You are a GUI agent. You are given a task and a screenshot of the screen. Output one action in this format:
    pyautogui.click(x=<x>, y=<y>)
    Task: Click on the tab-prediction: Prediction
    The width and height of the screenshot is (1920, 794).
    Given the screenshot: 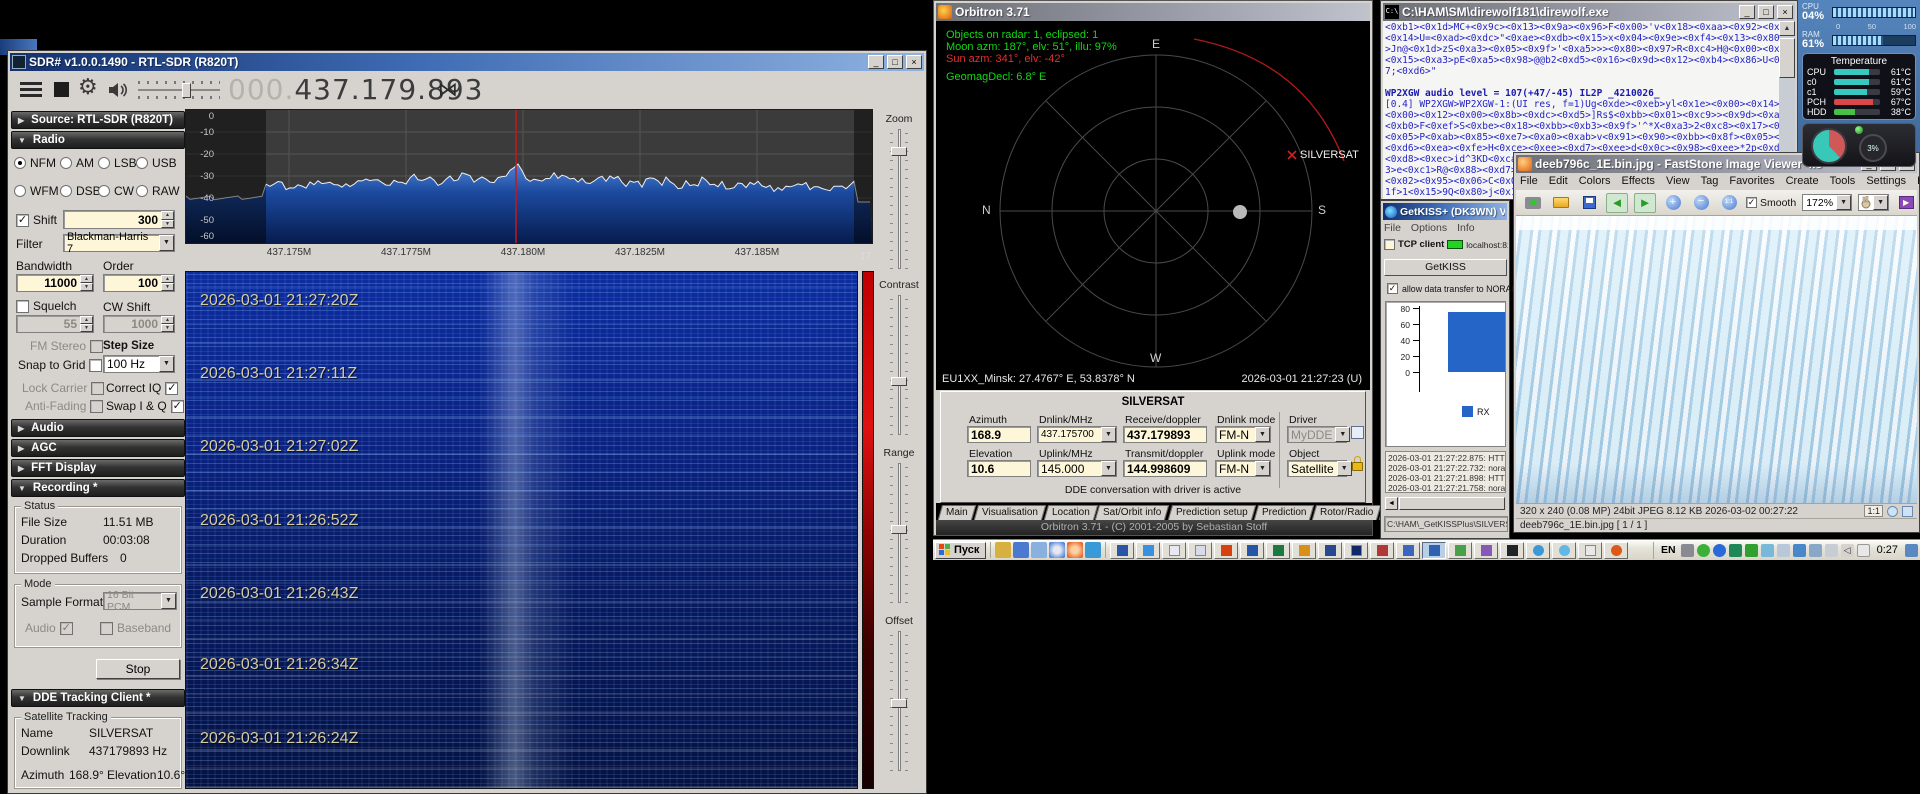 What is the action you would take?
    pyautogui.click(x=1284, y=512)
    